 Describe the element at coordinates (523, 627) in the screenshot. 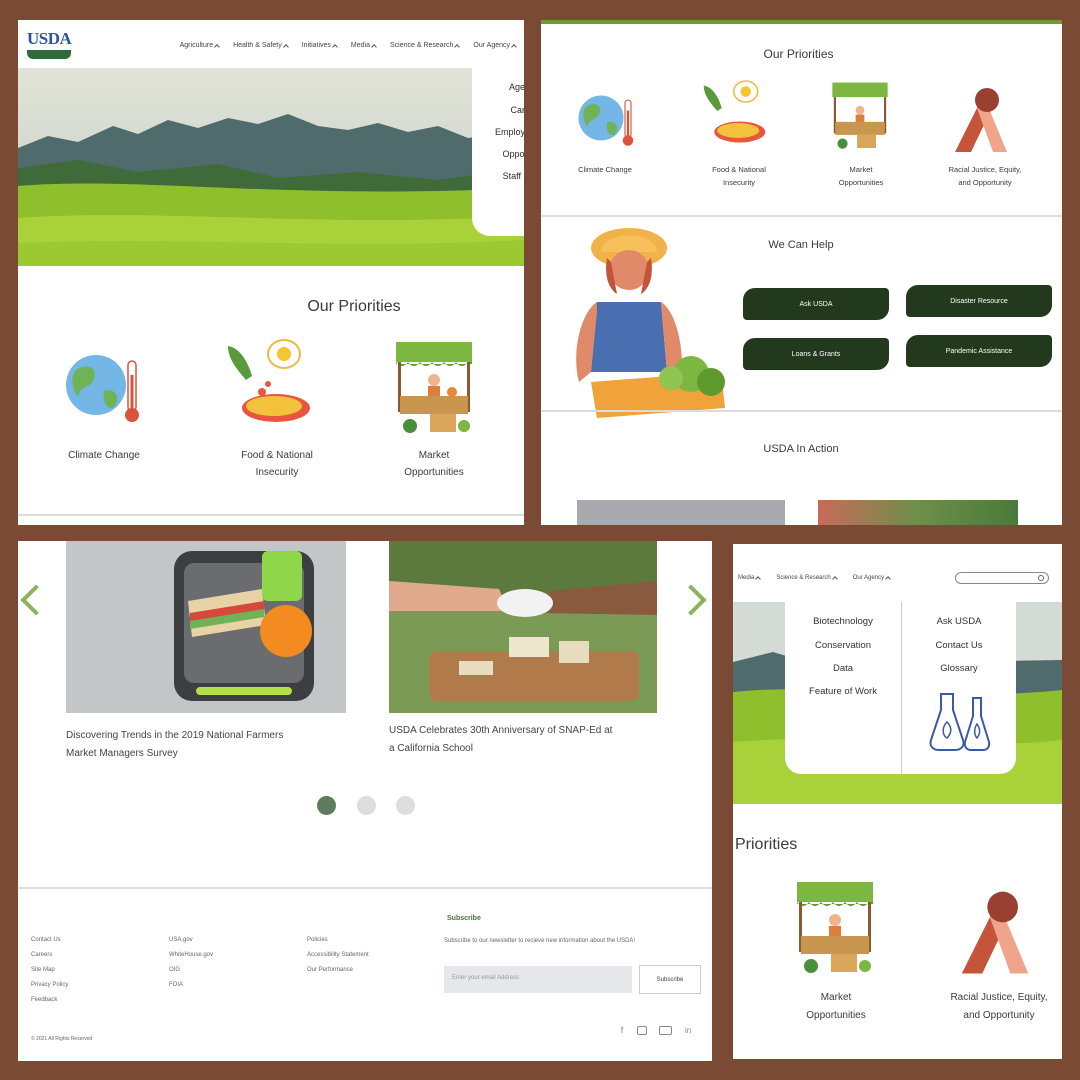

I see `card-image-snap-ed` at that location.